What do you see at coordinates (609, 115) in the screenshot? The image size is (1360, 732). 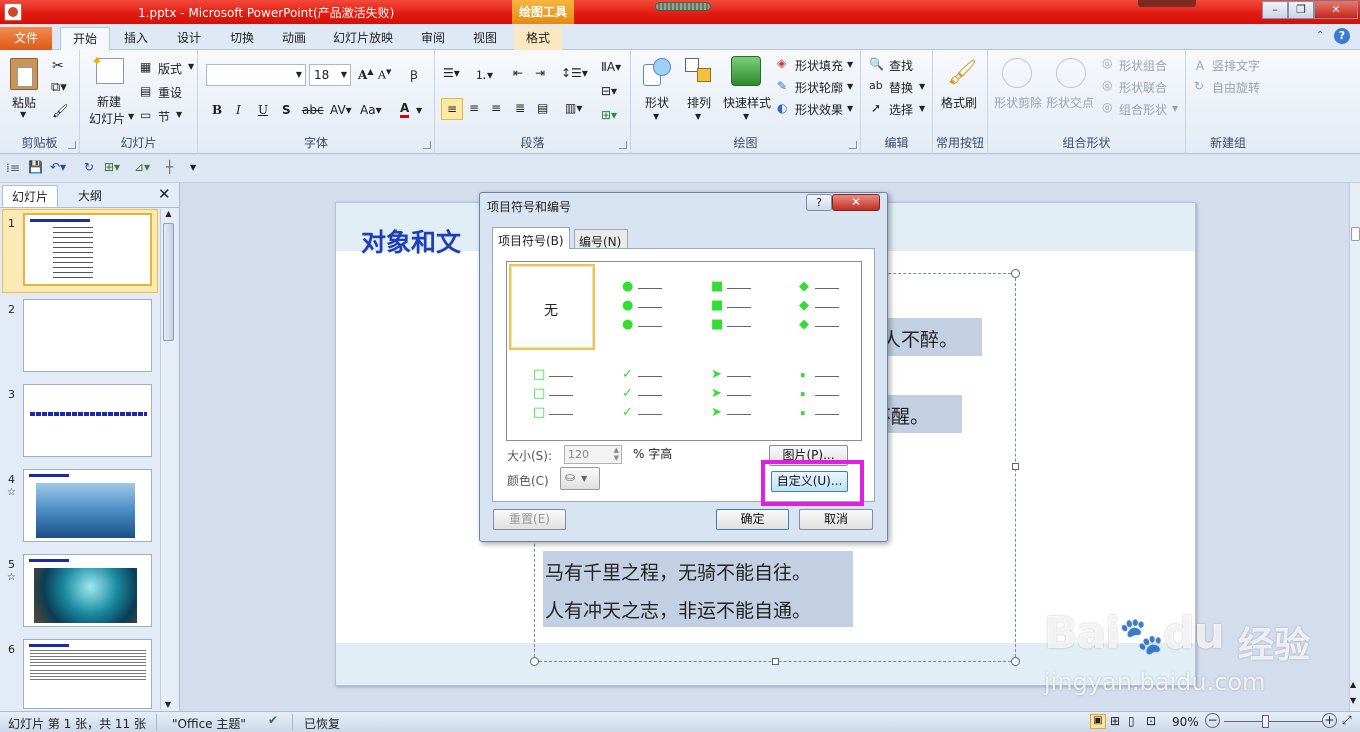 I see `smartart-icon: ⊞▾` at bounding box center [609, 115].